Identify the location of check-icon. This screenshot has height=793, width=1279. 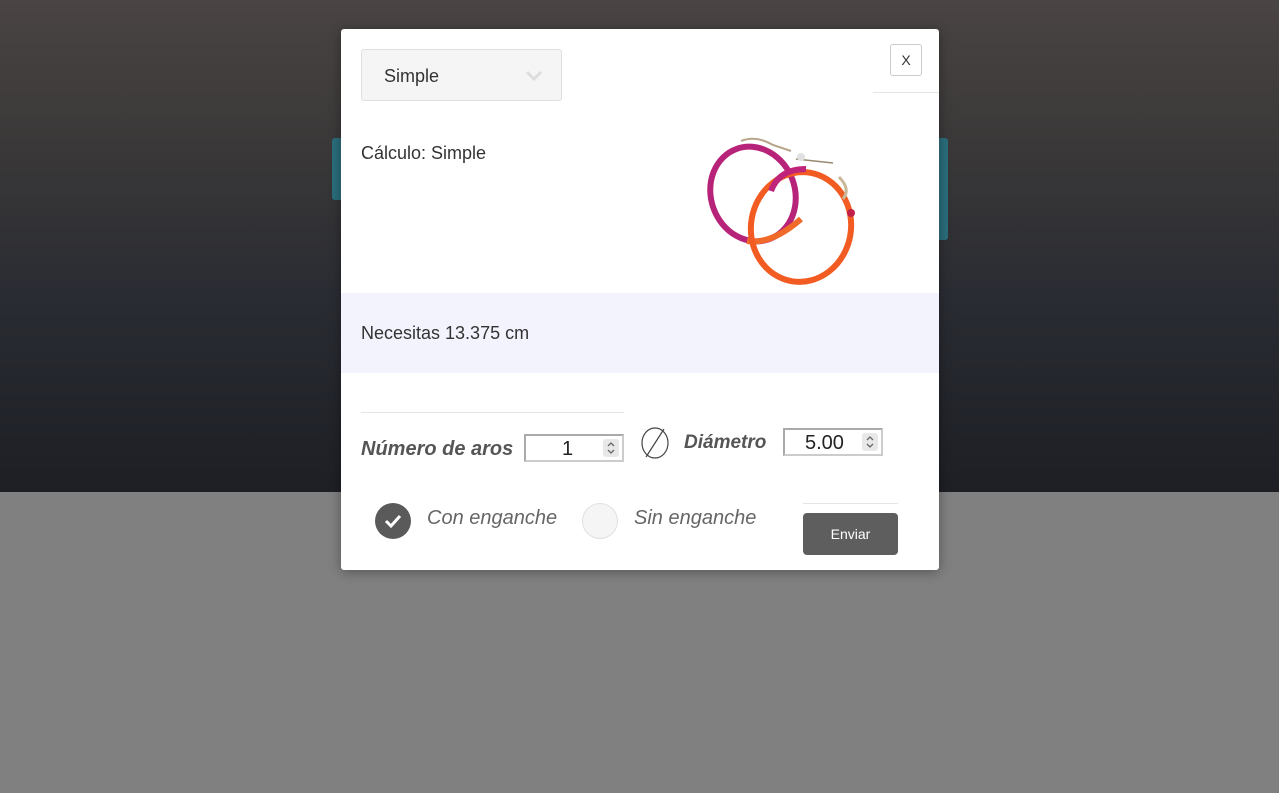
(393, 521).